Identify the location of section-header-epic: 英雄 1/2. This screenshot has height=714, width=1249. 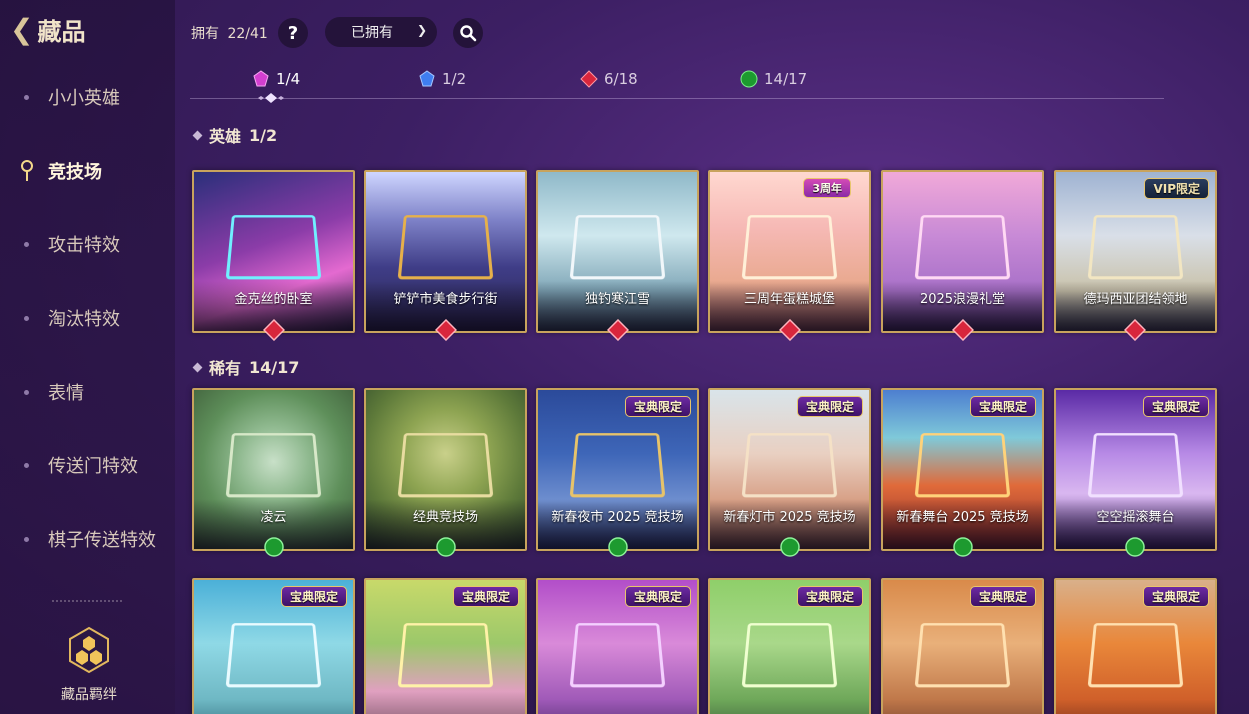
(234, 135).